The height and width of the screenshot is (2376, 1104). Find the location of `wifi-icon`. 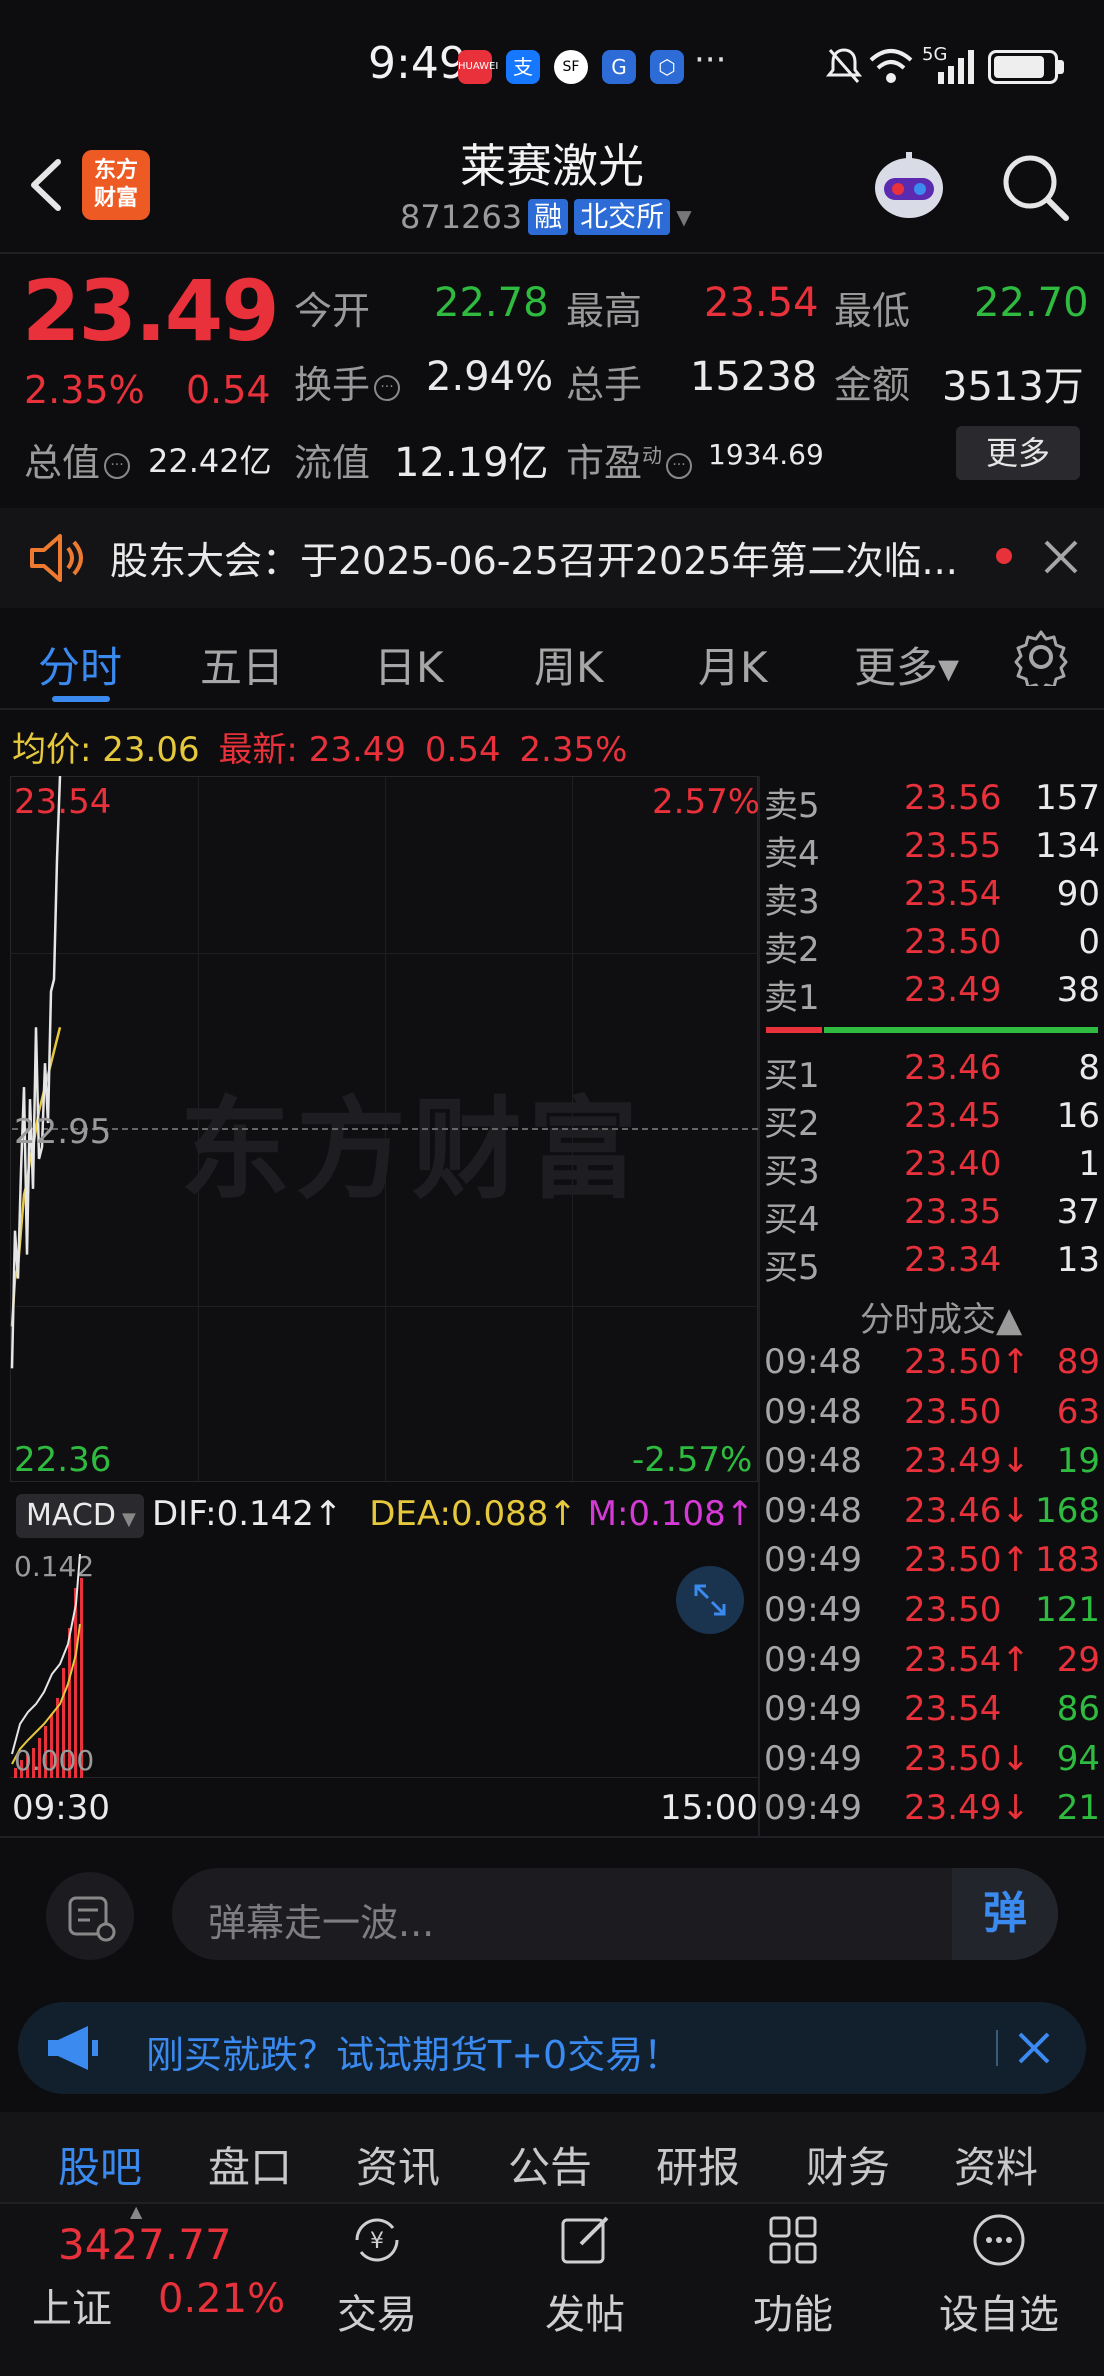

wifi-icon is located at coordinates (891, 66).